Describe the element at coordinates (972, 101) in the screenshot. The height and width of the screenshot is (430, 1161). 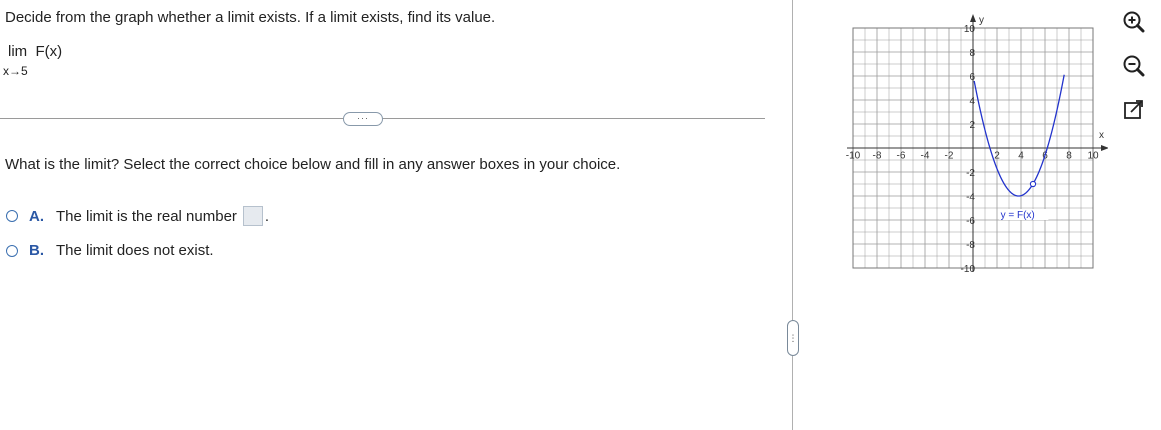
I see `y-tick-label: 4` at that location.